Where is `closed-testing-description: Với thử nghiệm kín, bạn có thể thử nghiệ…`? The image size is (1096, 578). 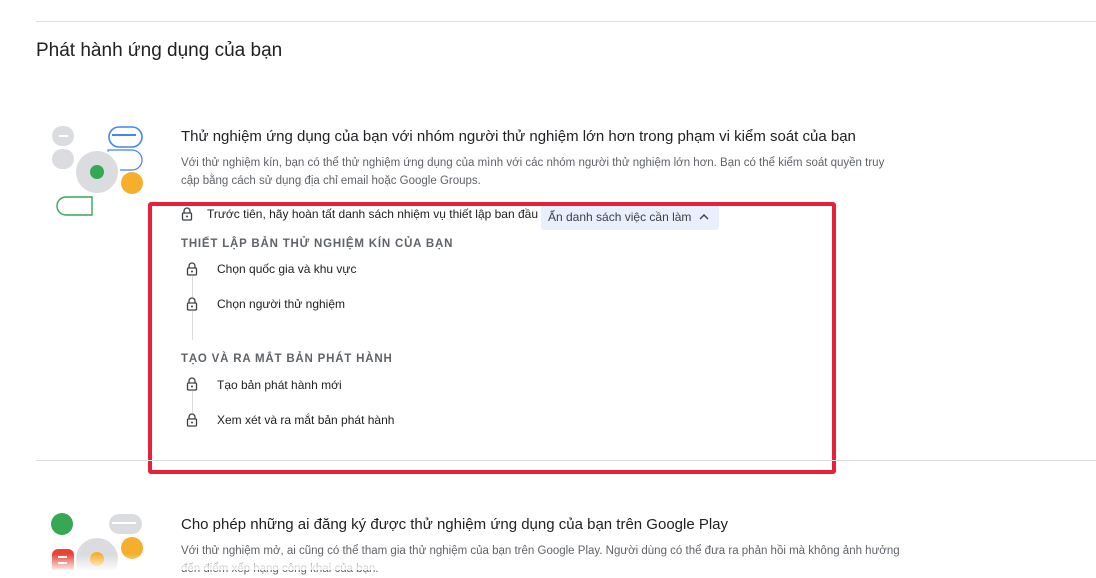 closed-testing-description: Với thử nghiệm kín, bạn có thể thử nghiệ… is located at coordinates (533, 172).